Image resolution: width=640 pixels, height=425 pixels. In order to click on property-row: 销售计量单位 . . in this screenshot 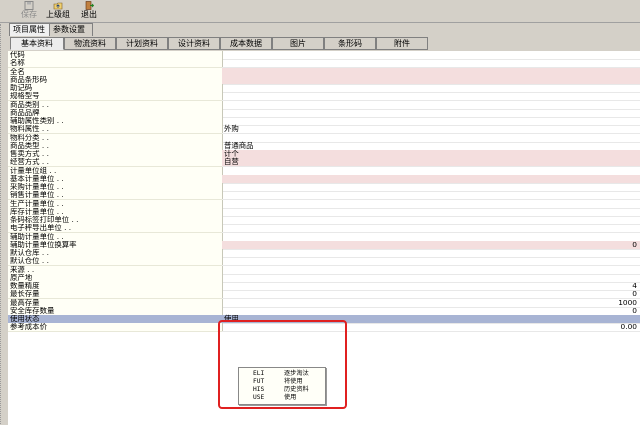, I will do `click(324, 196)`.